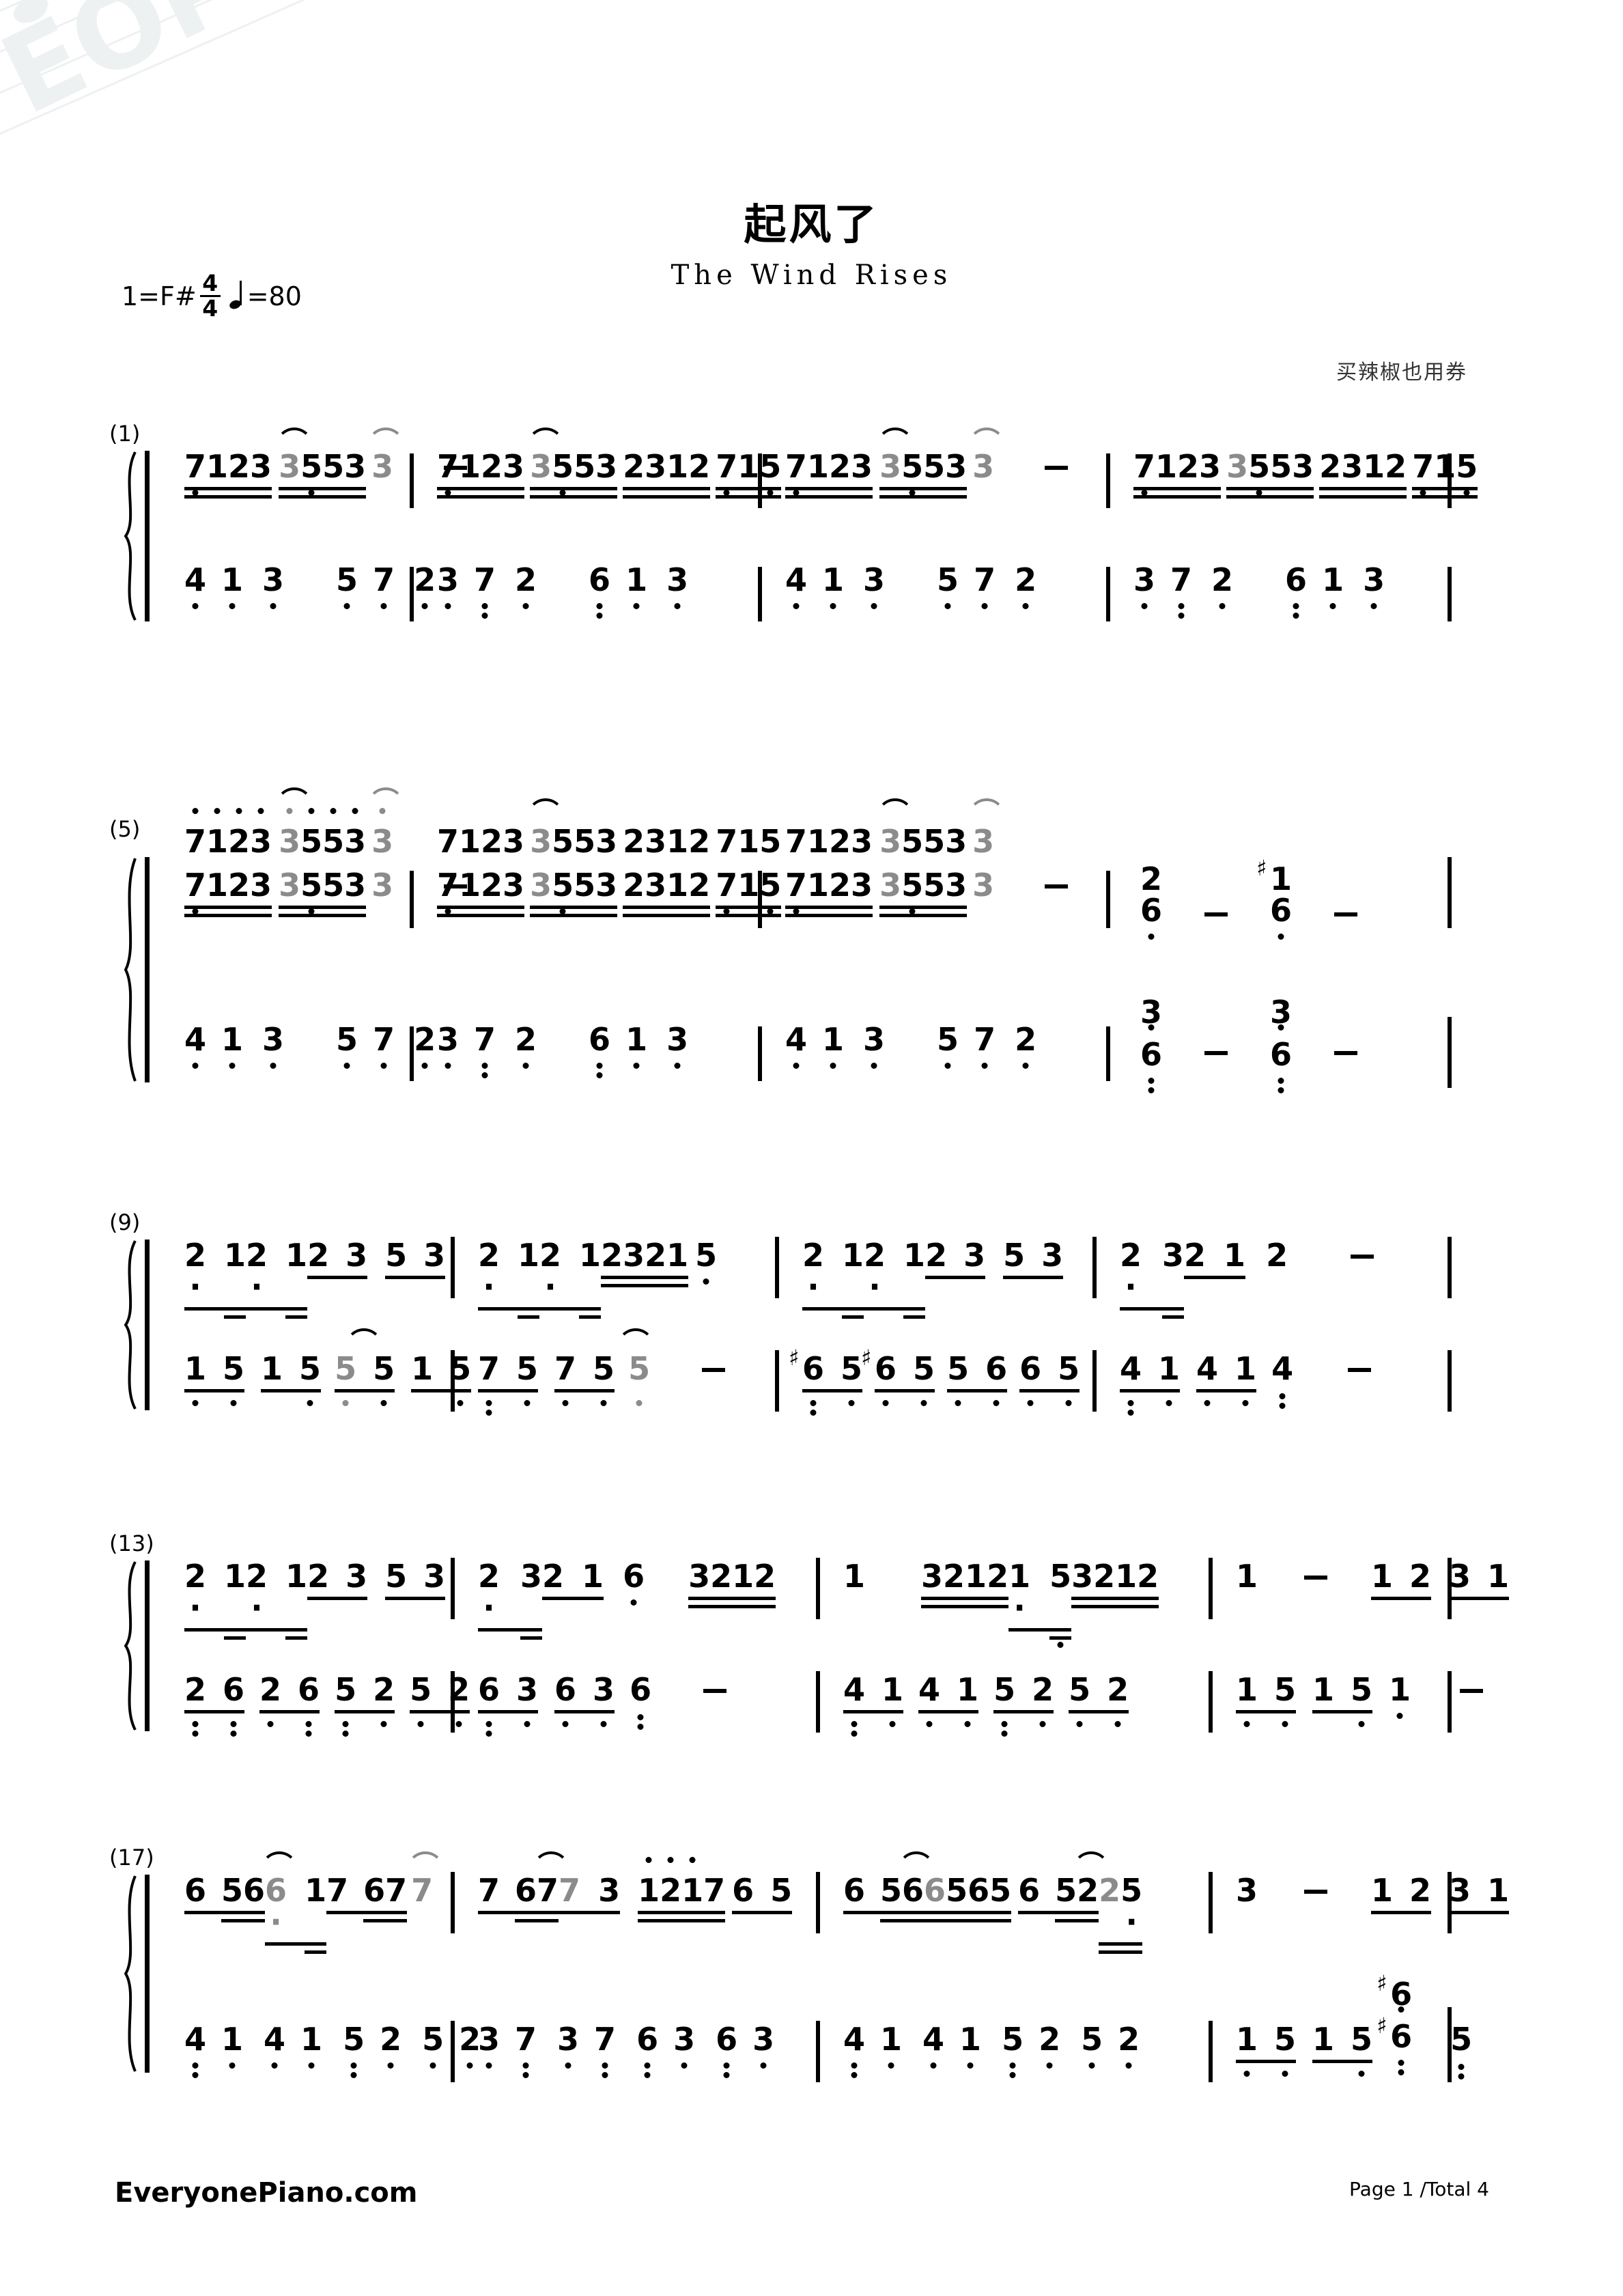 The width and height of the screenshot is (1623, 2296). What do you see at coordinates (1394, 2044) in the screenshot?
I see `note: ♯ 6` at bounding box center [1394, 2044].